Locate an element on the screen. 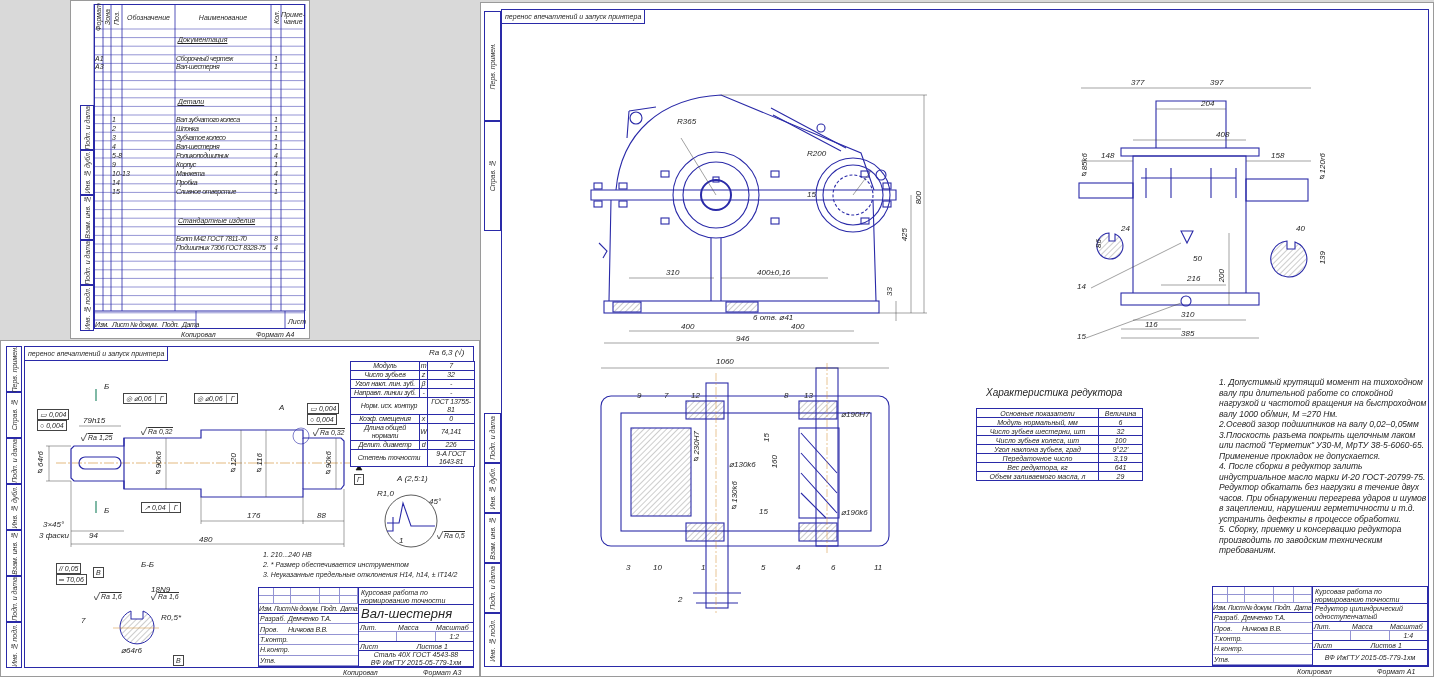  roughness-label: Ra 6,3 (√) is located at coordinates (447, 353).